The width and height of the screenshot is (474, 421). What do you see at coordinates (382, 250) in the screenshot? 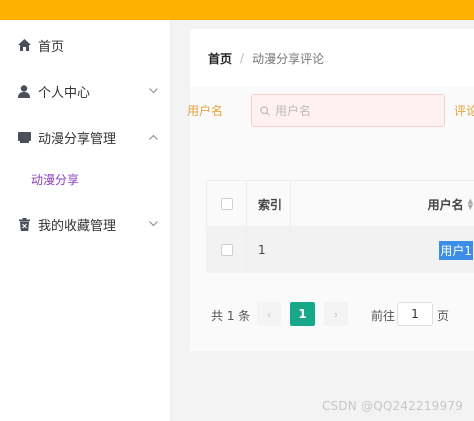
I see `row-username: 用户1` at bounding box center [382, 250].